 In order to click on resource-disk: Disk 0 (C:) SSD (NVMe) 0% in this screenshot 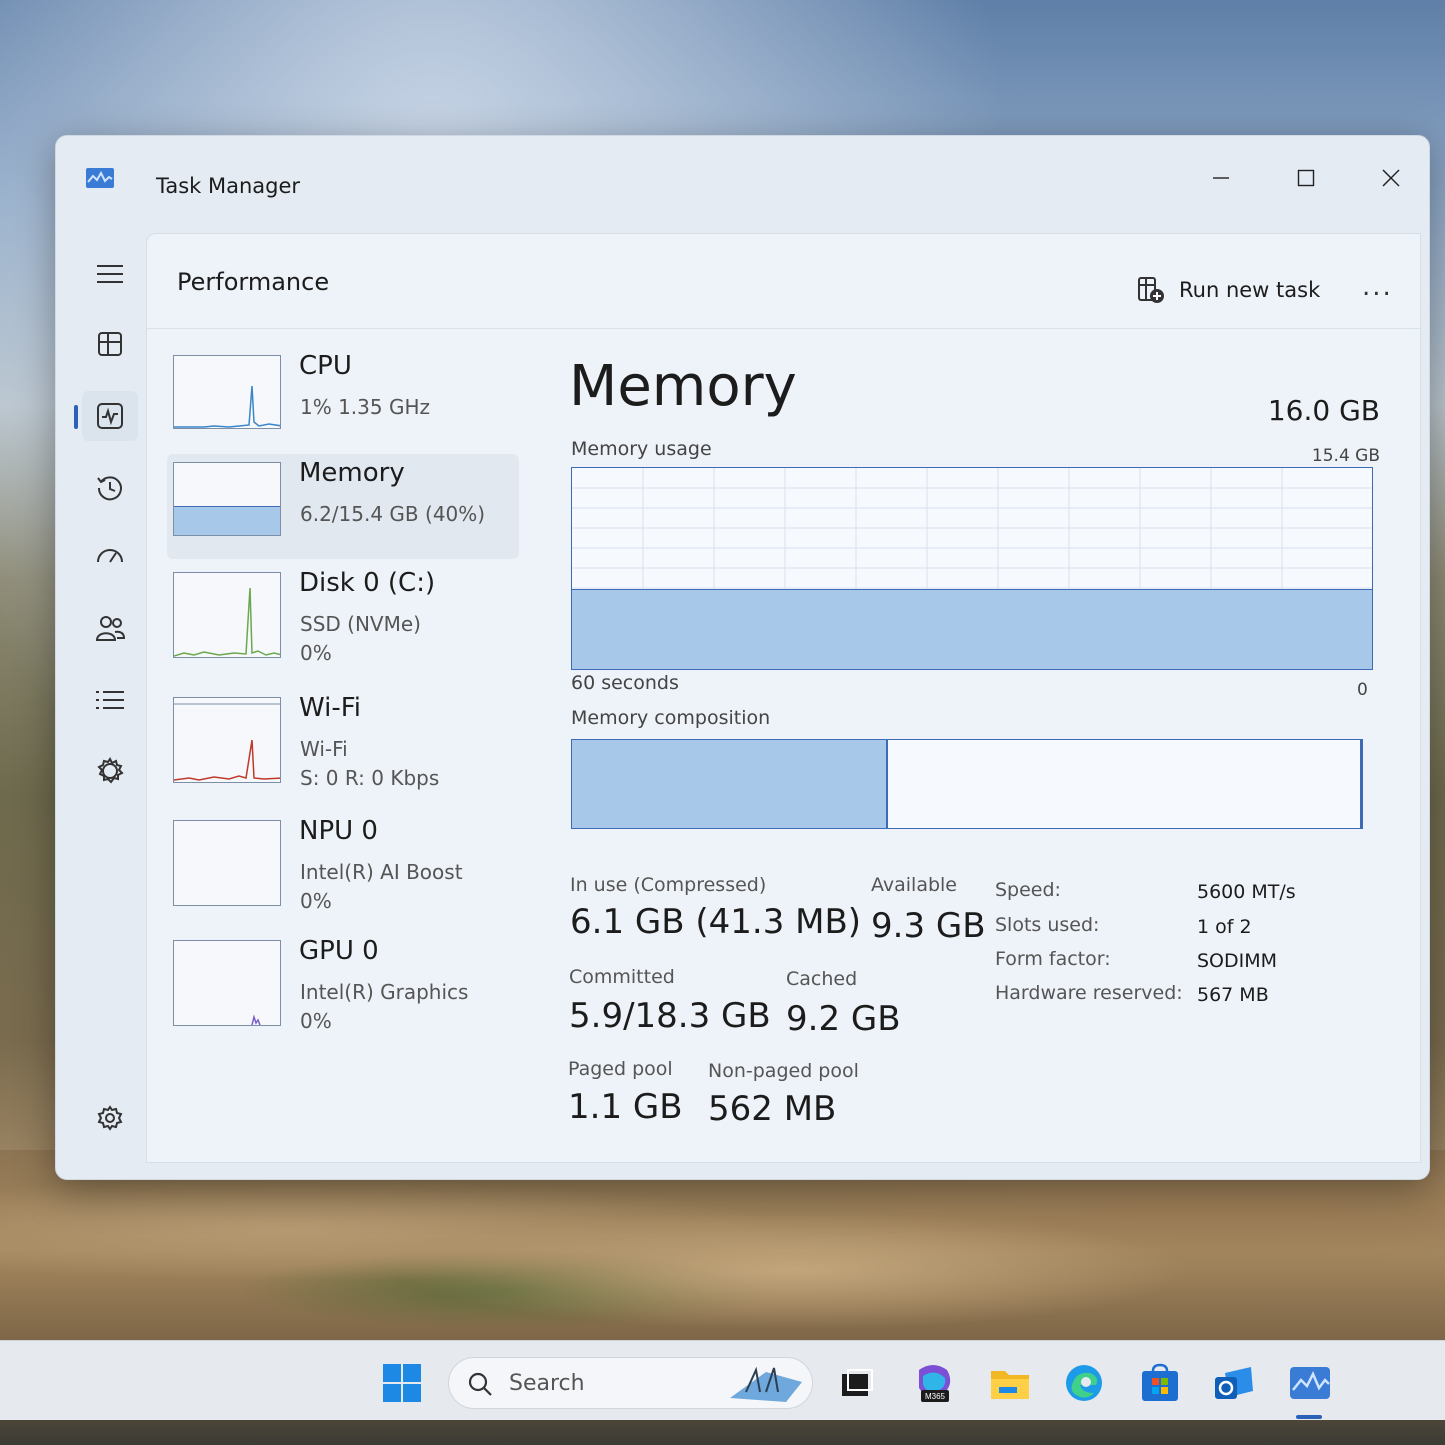, I will do `click(343, 616)`.